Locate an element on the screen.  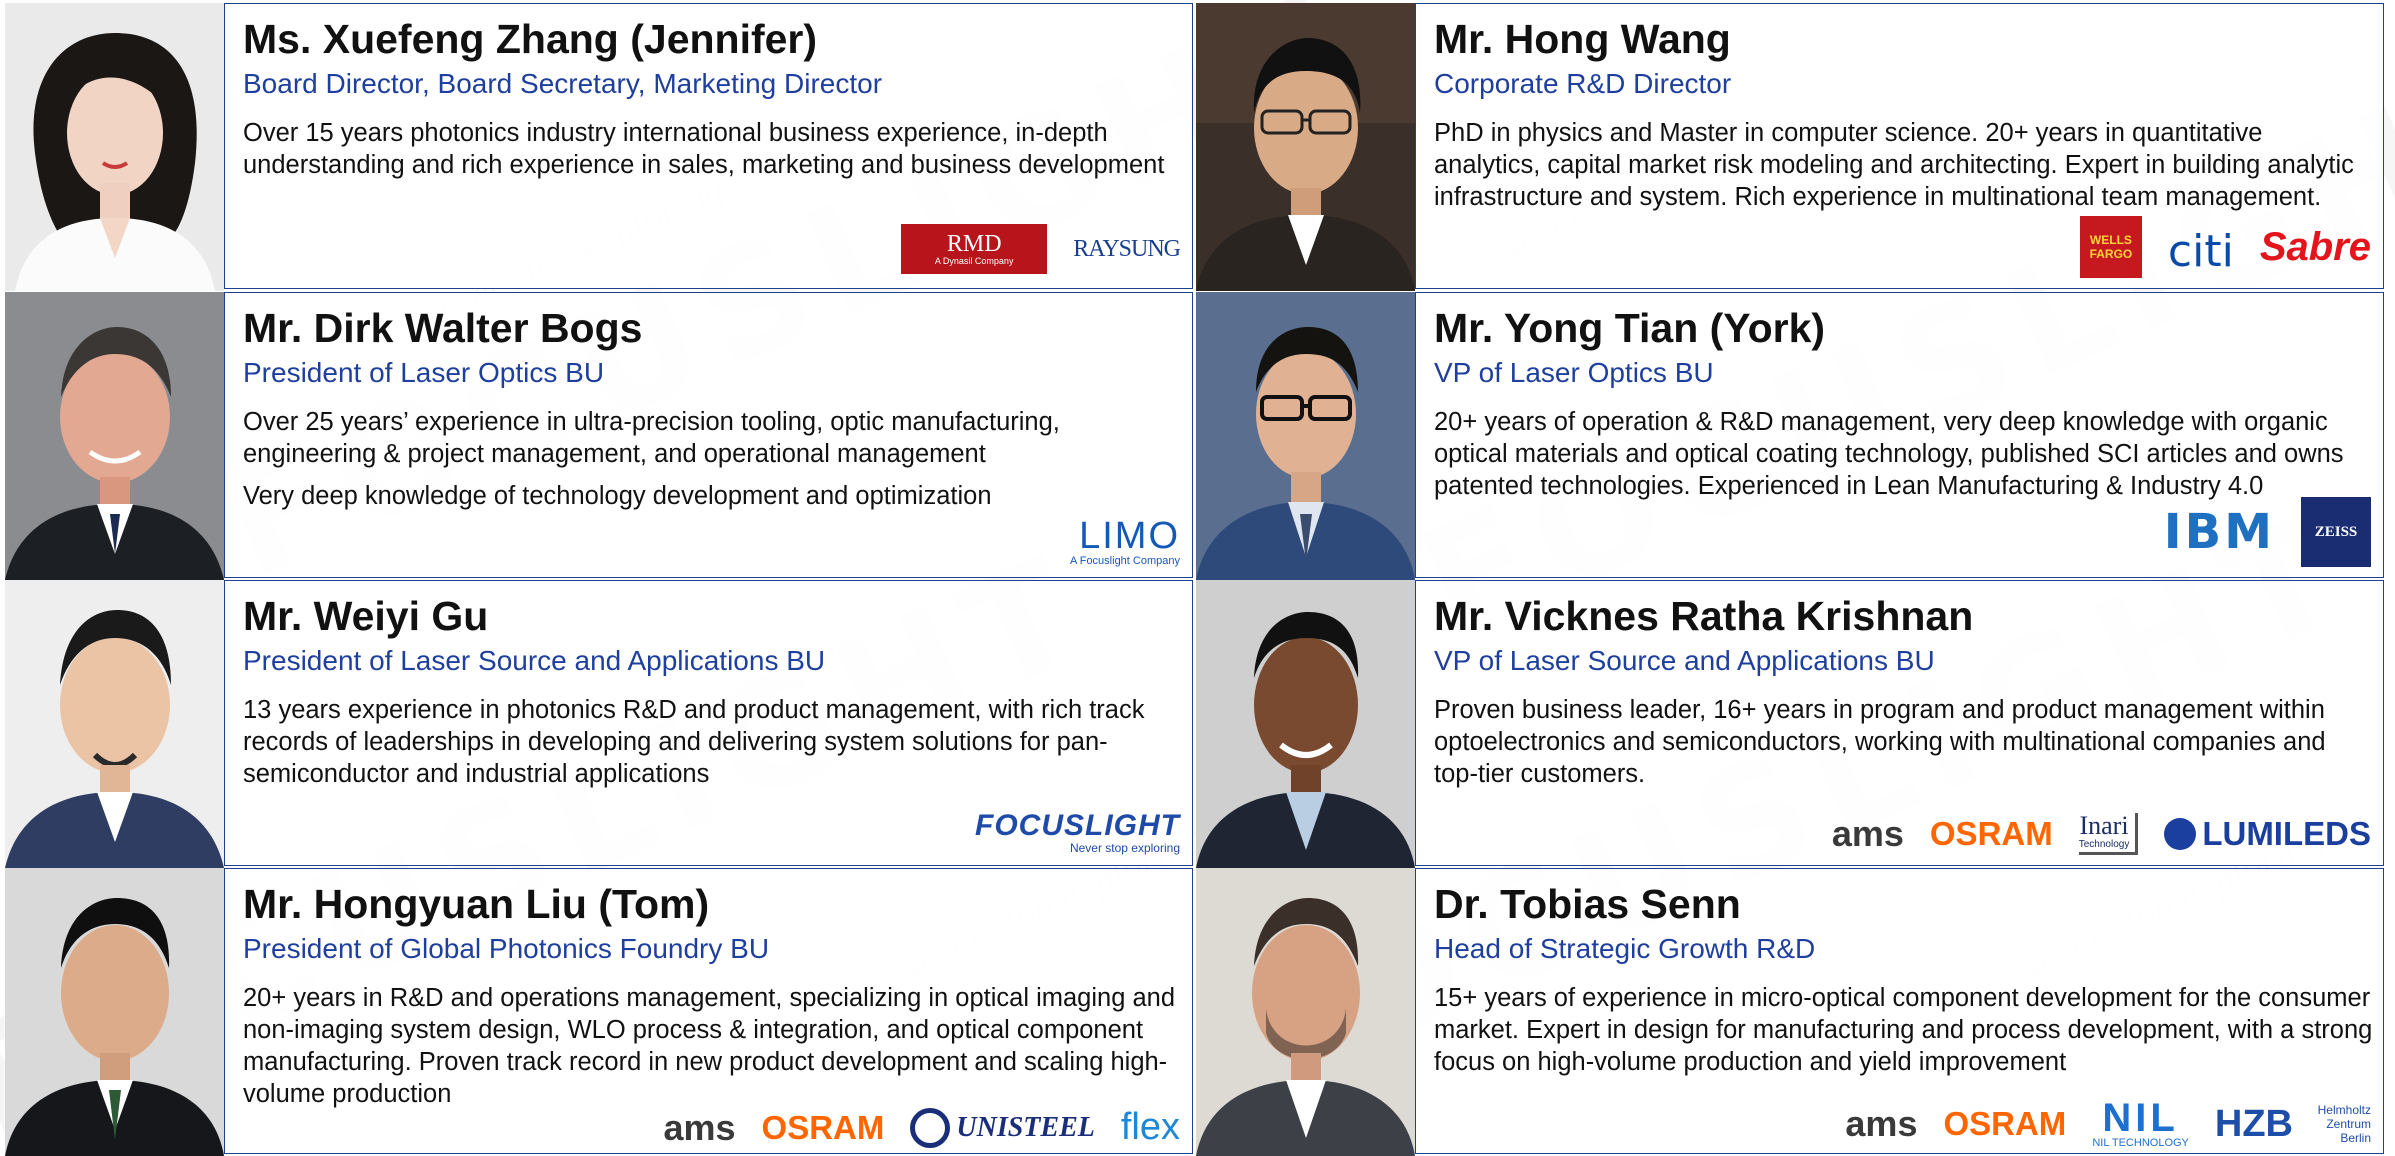
company-logos: RMD A Dynasil Company RAYSUNG is located at coordinates (1041, 249).